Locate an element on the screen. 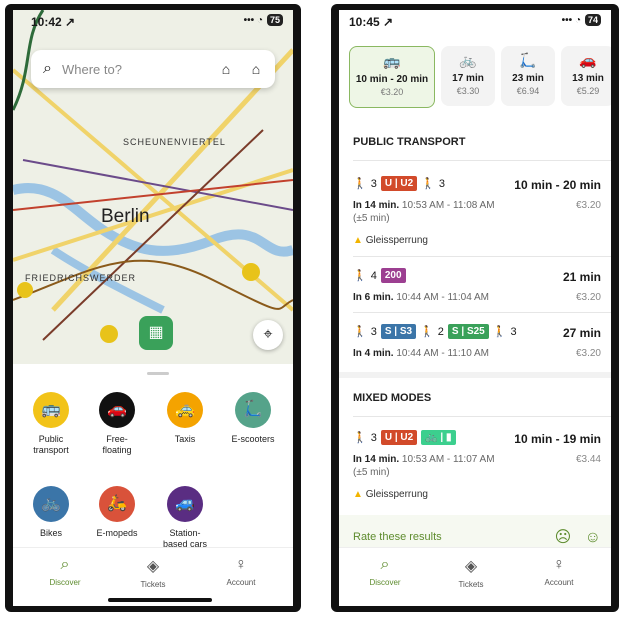  section-divider is located at coordinates (475, 375).